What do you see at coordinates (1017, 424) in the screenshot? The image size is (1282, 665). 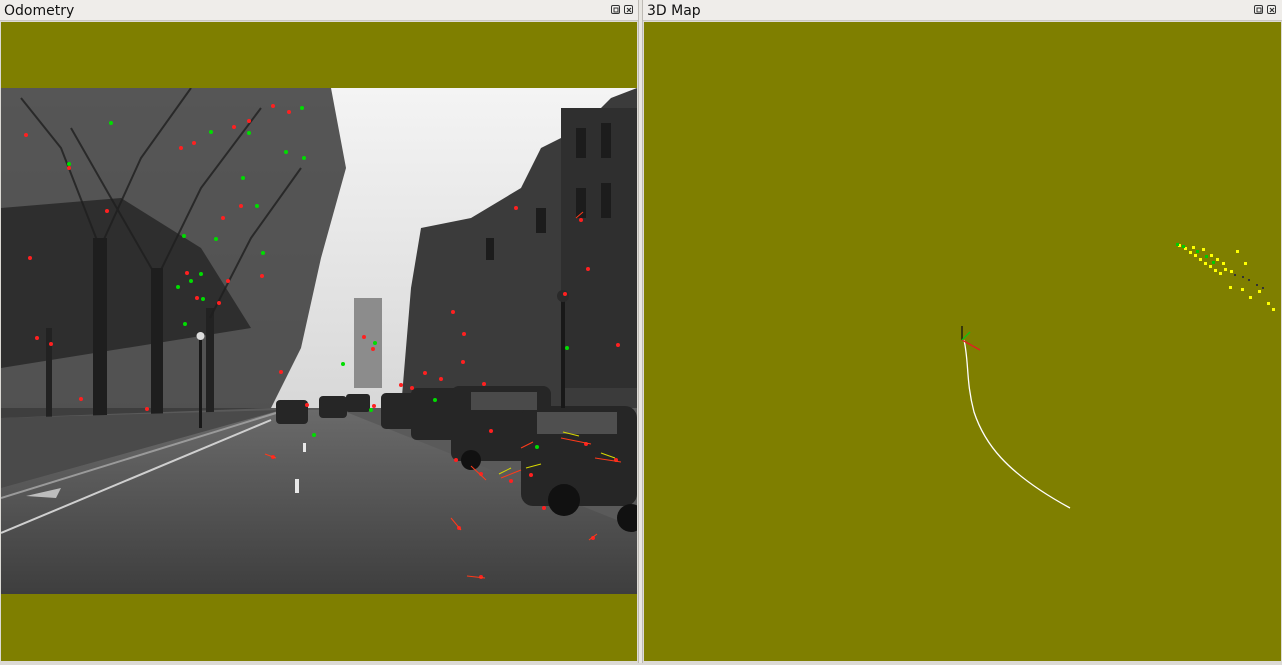 I see `trajectory-path` at bounding box center [1017, 424].